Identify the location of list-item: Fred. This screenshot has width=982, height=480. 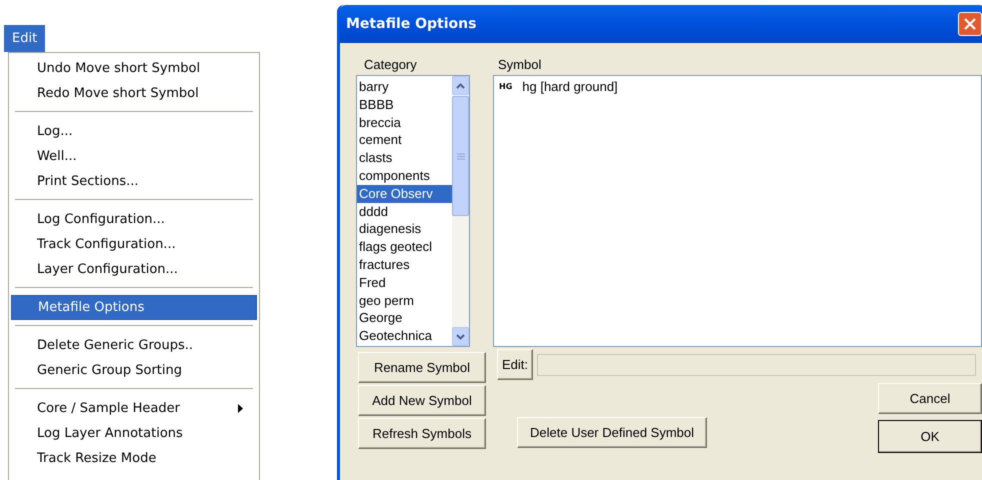
(404, 283).